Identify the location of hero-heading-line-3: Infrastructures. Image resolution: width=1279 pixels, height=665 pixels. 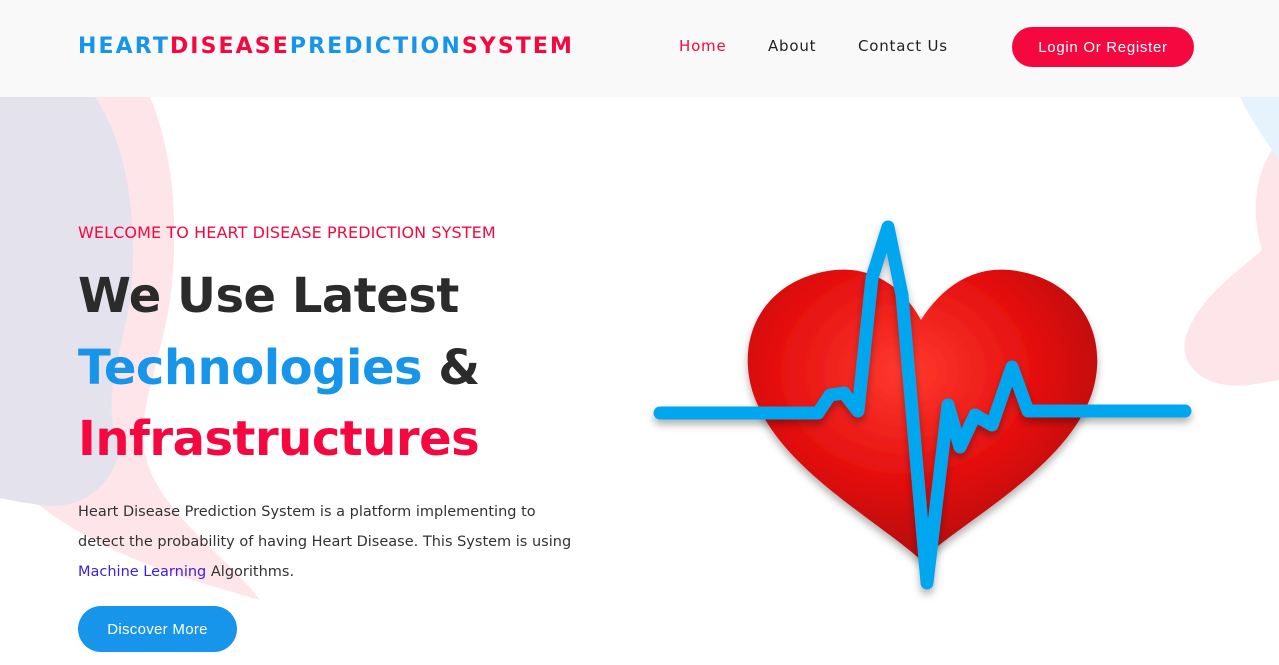
(279, 439).